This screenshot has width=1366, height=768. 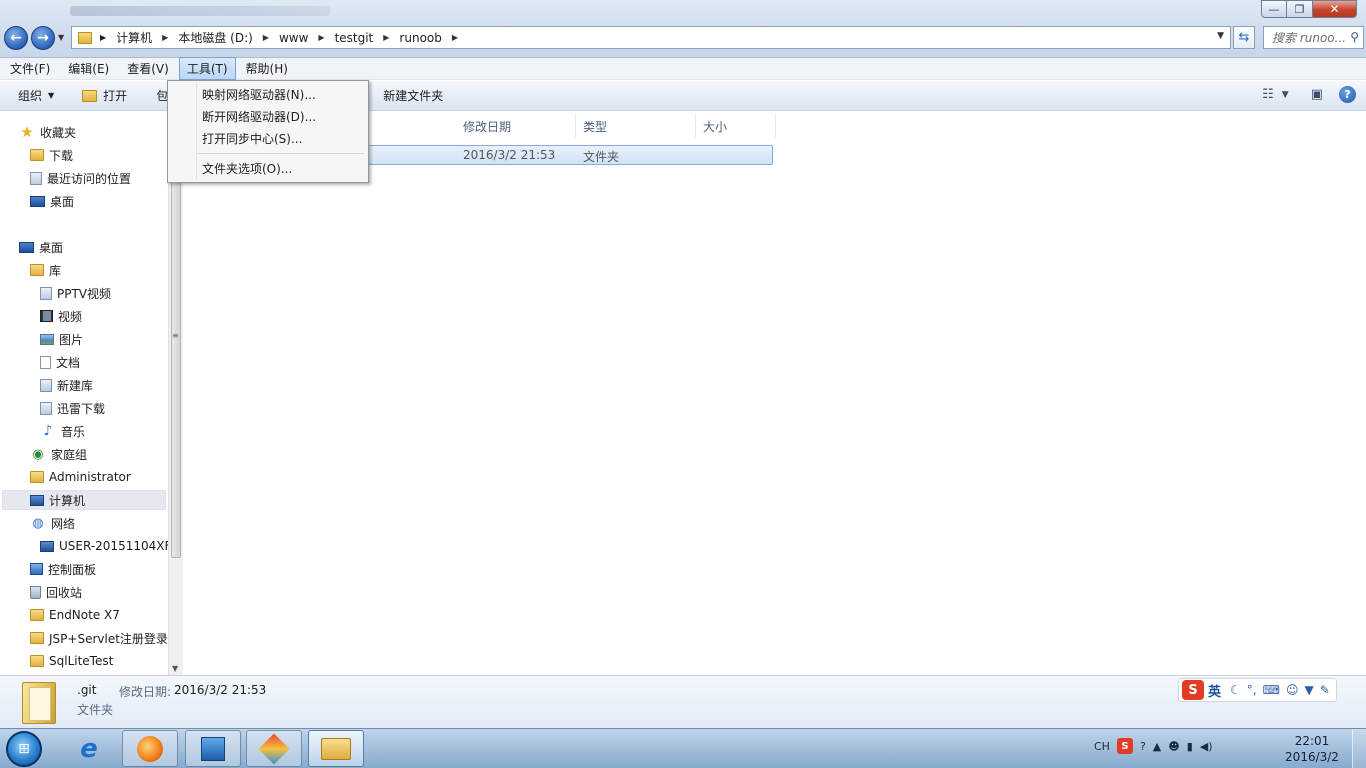 I want to click on ime-toolbar: S 英 ☾ °, ⌨ ☺ ▼ ✎, so click(x=1257, y=690).